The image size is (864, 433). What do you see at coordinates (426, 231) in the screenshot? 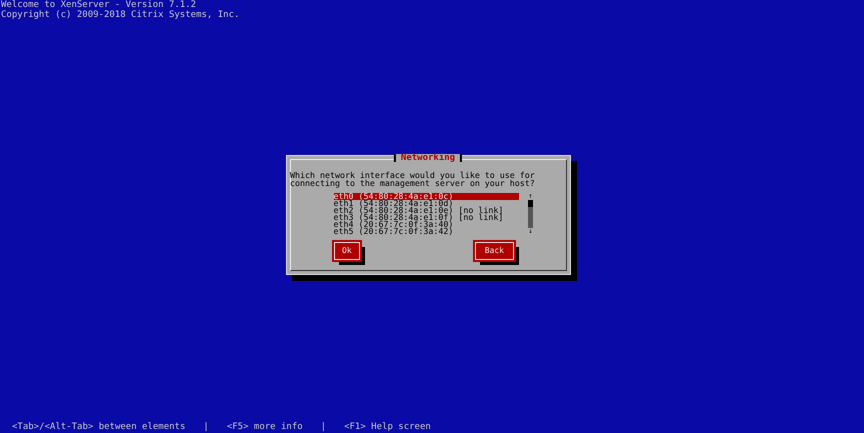
I see `interface-item: eth5 (20:67:7c:0f:3a:42)` at bounding box center [426, 231].